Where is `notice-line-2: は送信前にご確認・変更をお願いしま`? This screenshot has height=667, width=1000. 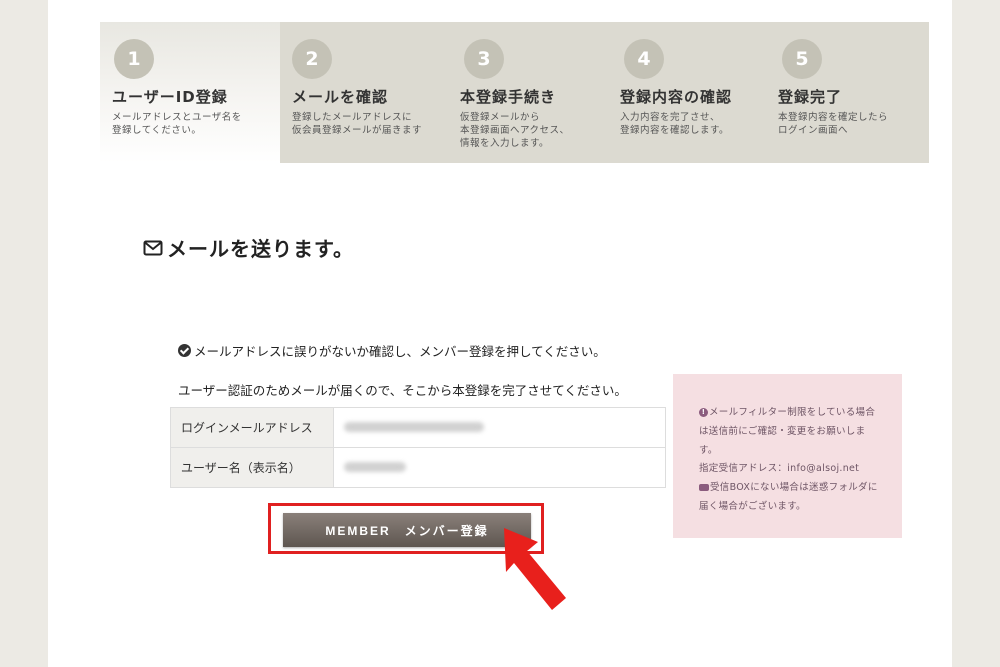 notice-line-2: は送信前にご確認・変更をお願いしま is located at coordinates (782, 431).